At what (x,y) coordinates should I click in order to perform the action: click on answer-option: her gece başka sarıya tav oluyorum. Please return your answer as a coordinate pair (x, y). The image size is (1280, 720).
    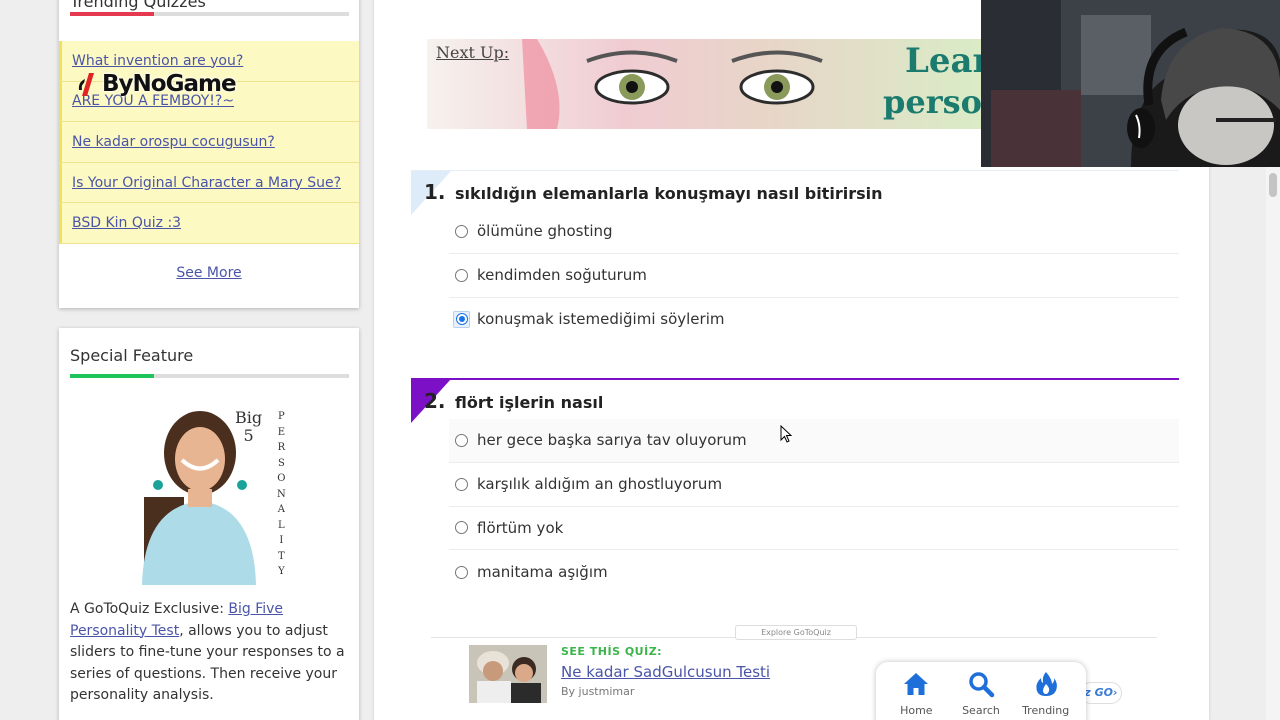
    Looking at the image, I should click on (814, 441).